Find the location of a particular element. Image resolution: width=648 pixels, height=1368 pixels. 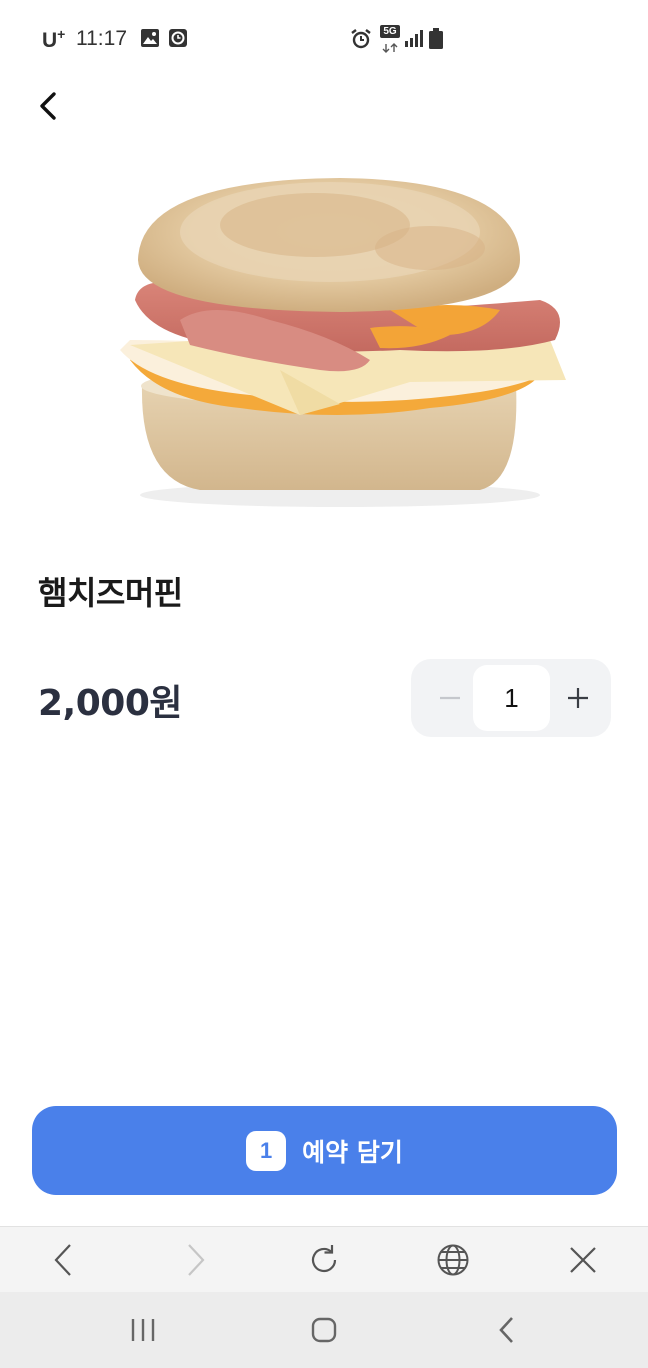

recent-apps-button is located at coordinates (143, 1330).